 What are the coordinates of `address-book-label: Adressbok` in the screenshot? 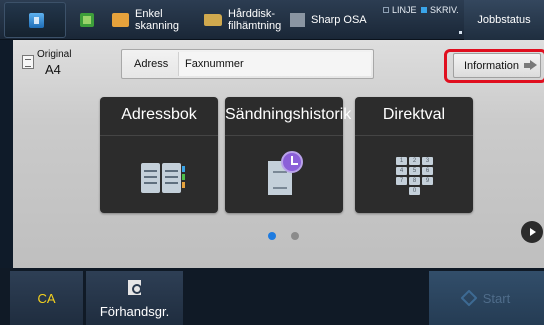 It's located at (159, 114).